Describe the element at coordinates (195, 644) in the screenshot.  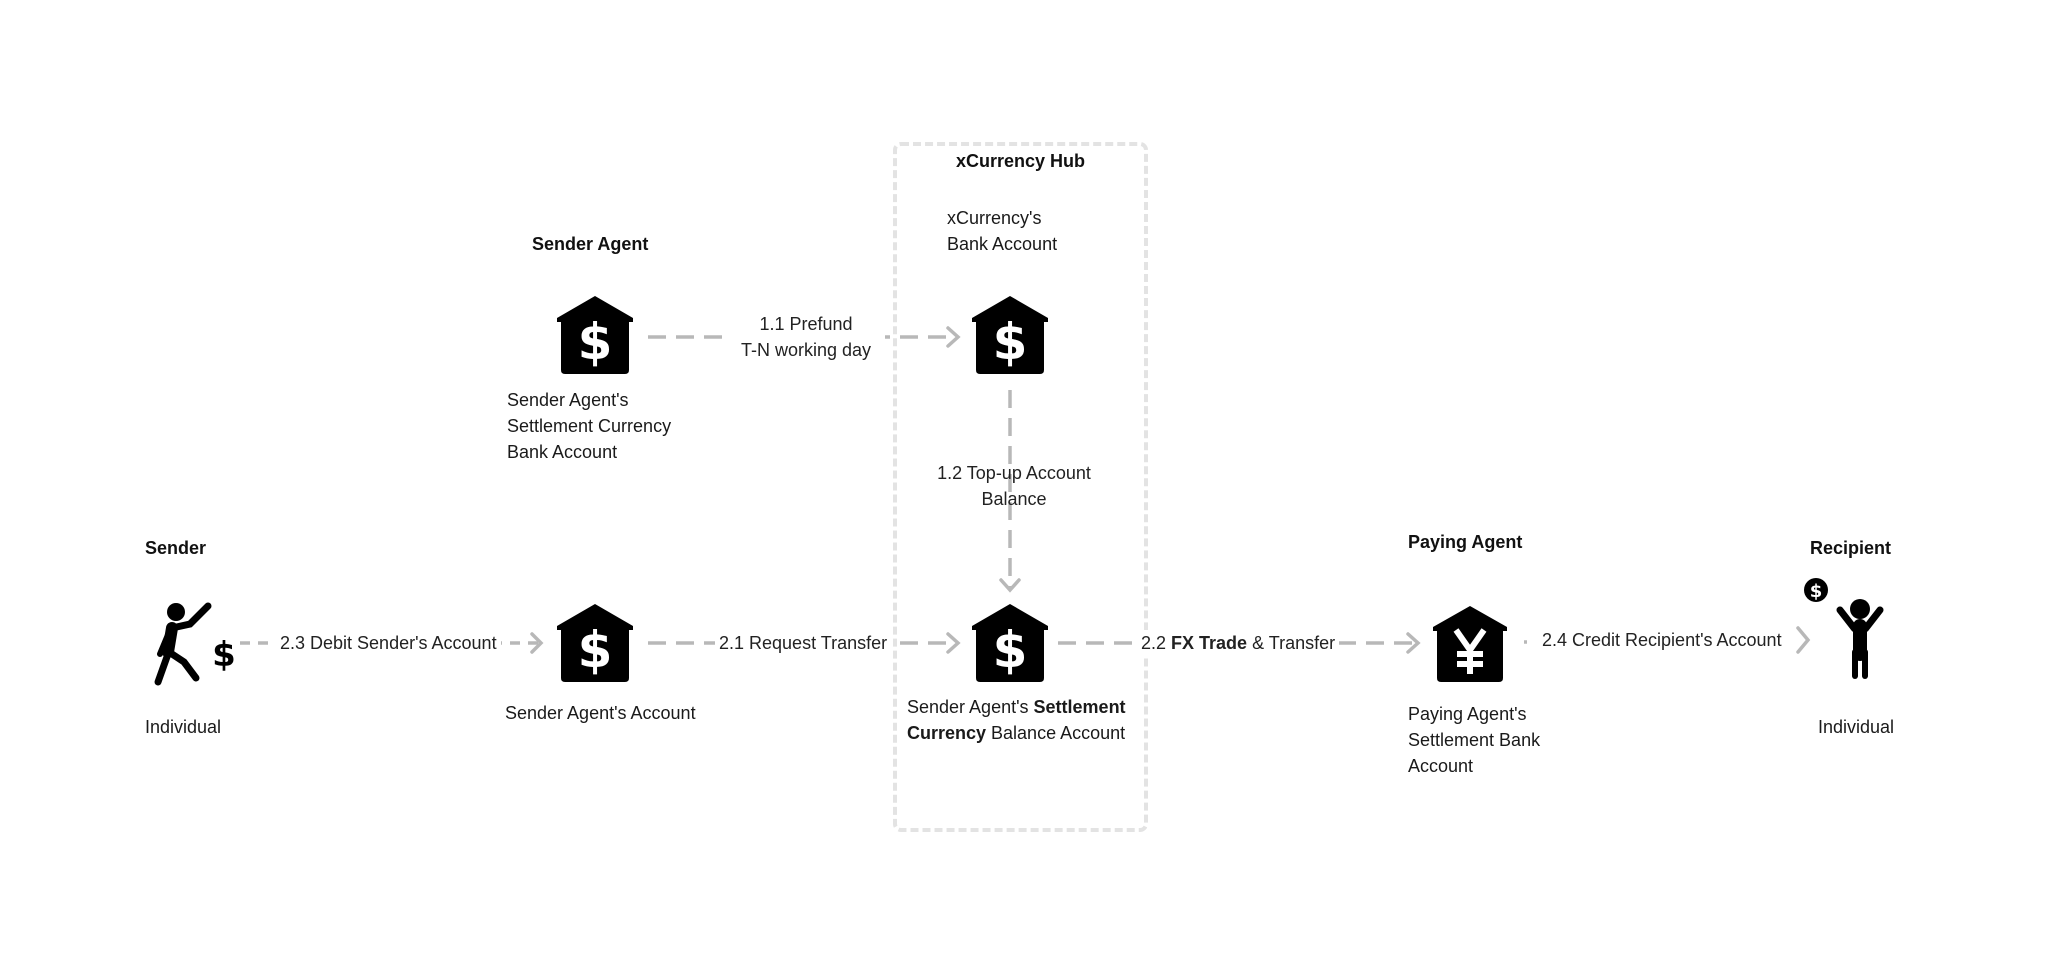
I see `person-sending-money-icon: $` at that location.